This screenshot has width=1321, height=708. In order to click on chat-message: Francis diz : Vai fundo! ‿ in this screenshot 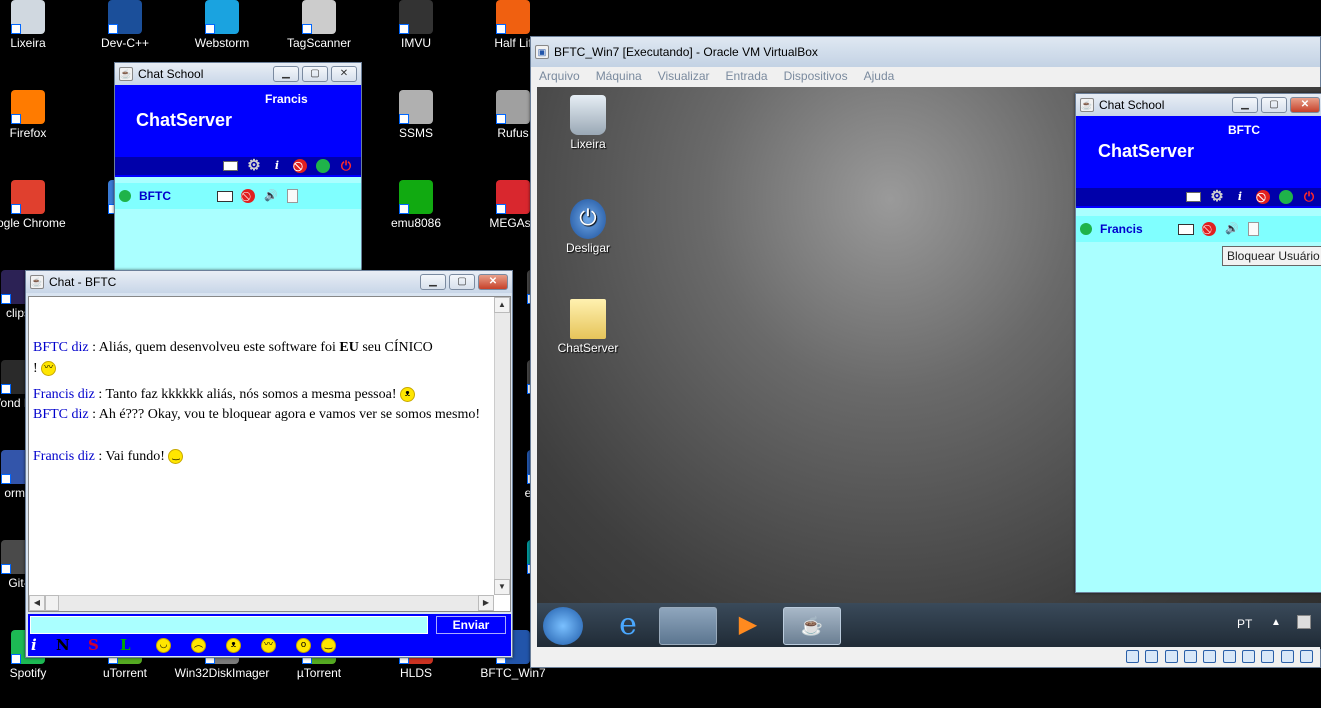, I will do `click(108, 457)`.